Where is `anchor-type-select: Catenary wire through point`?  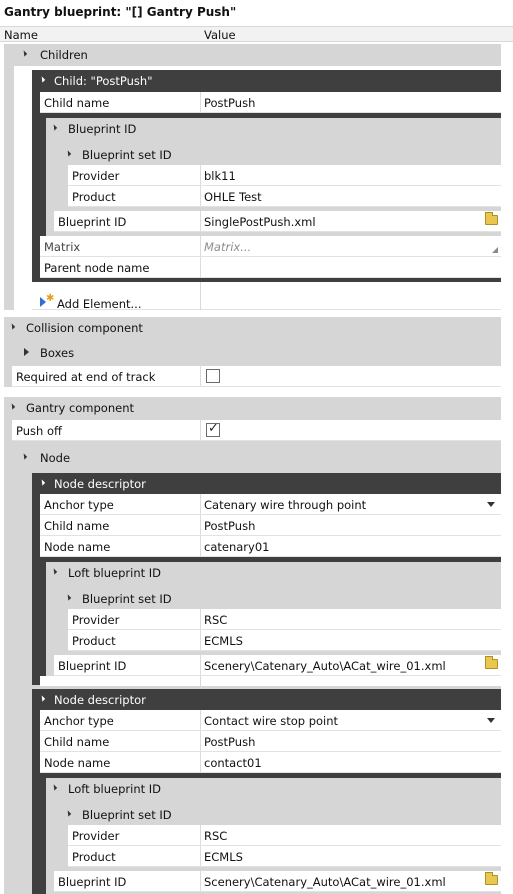
anchor-type-select: Catenary wire through point is located at coordinates (285, 505).